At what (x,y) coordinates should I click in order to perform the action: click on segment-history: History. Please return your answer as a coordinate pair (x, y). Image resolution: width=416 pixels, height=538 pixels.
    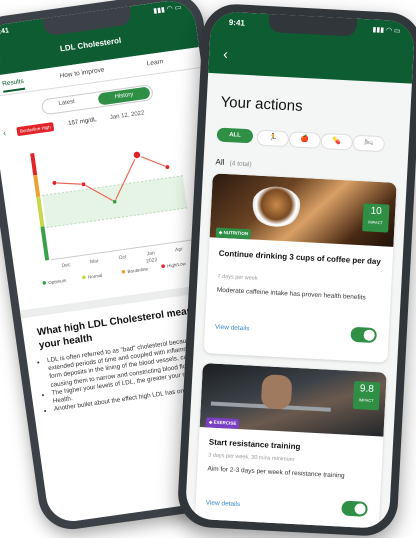
    Looking at the image, I should click on (124, 96).